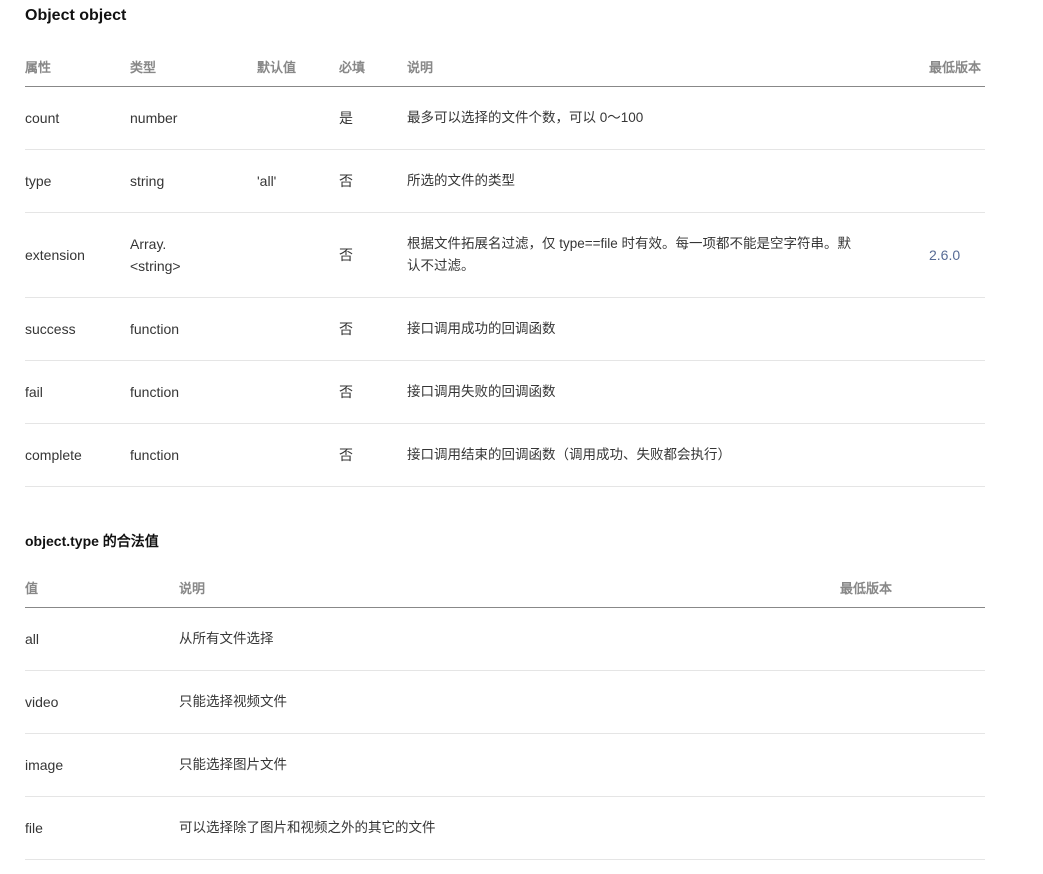 This screenshot has width=1043, height=874. I want to click on table-row: fail function 否 接口调用失败的回调函数, so click(505, 392).